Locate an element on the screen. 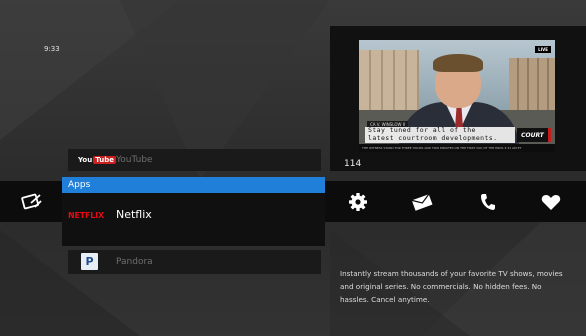 Image resolution: width=586 pixels, height=336 pixels. settings-gear-icon is located at coordinates (358, 202).